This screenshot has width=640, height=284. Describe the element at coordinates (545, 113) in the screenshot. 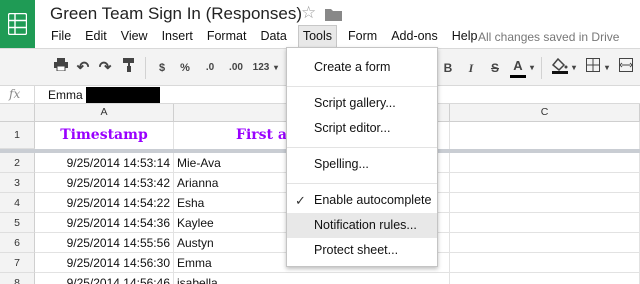

I see `column-header-c: C` at that location.